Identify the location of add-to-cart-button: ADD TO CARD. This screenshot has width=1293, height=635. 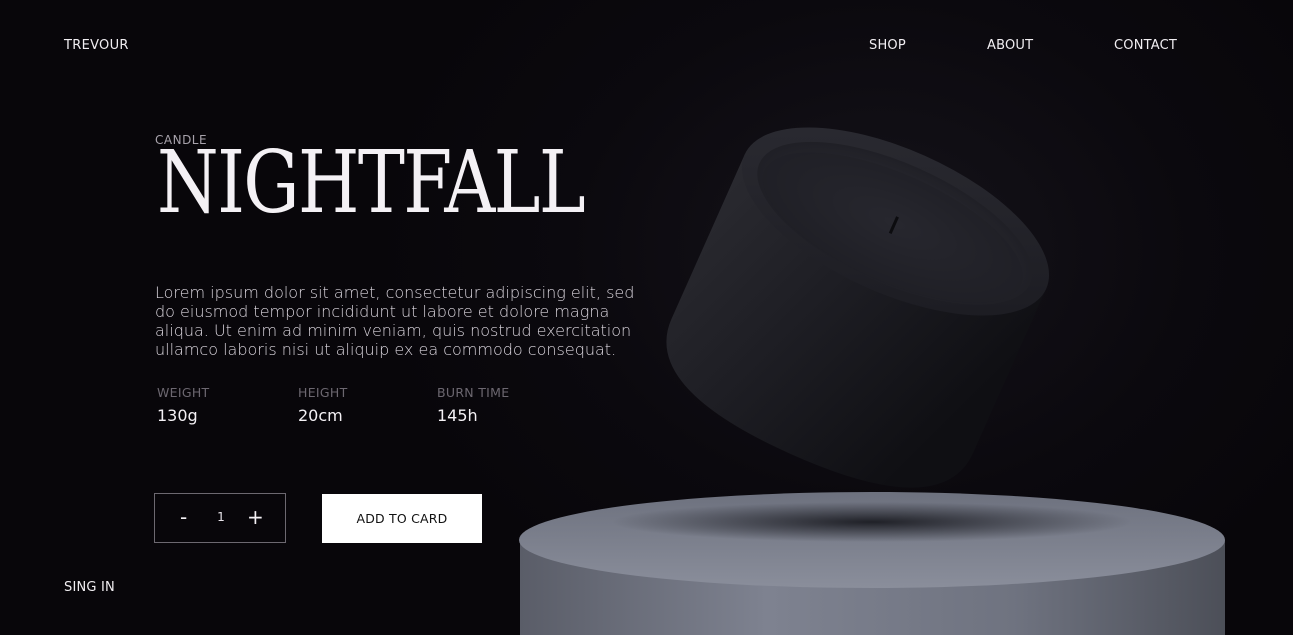
(402, 518).